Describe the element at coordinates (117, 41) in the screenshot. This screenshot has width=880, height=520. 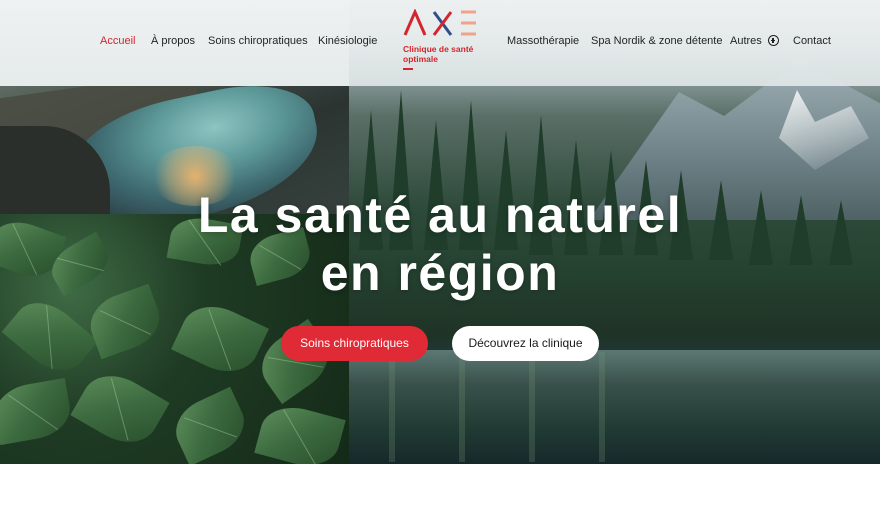
I see `nav-item-accueil: Accueil` at that location.